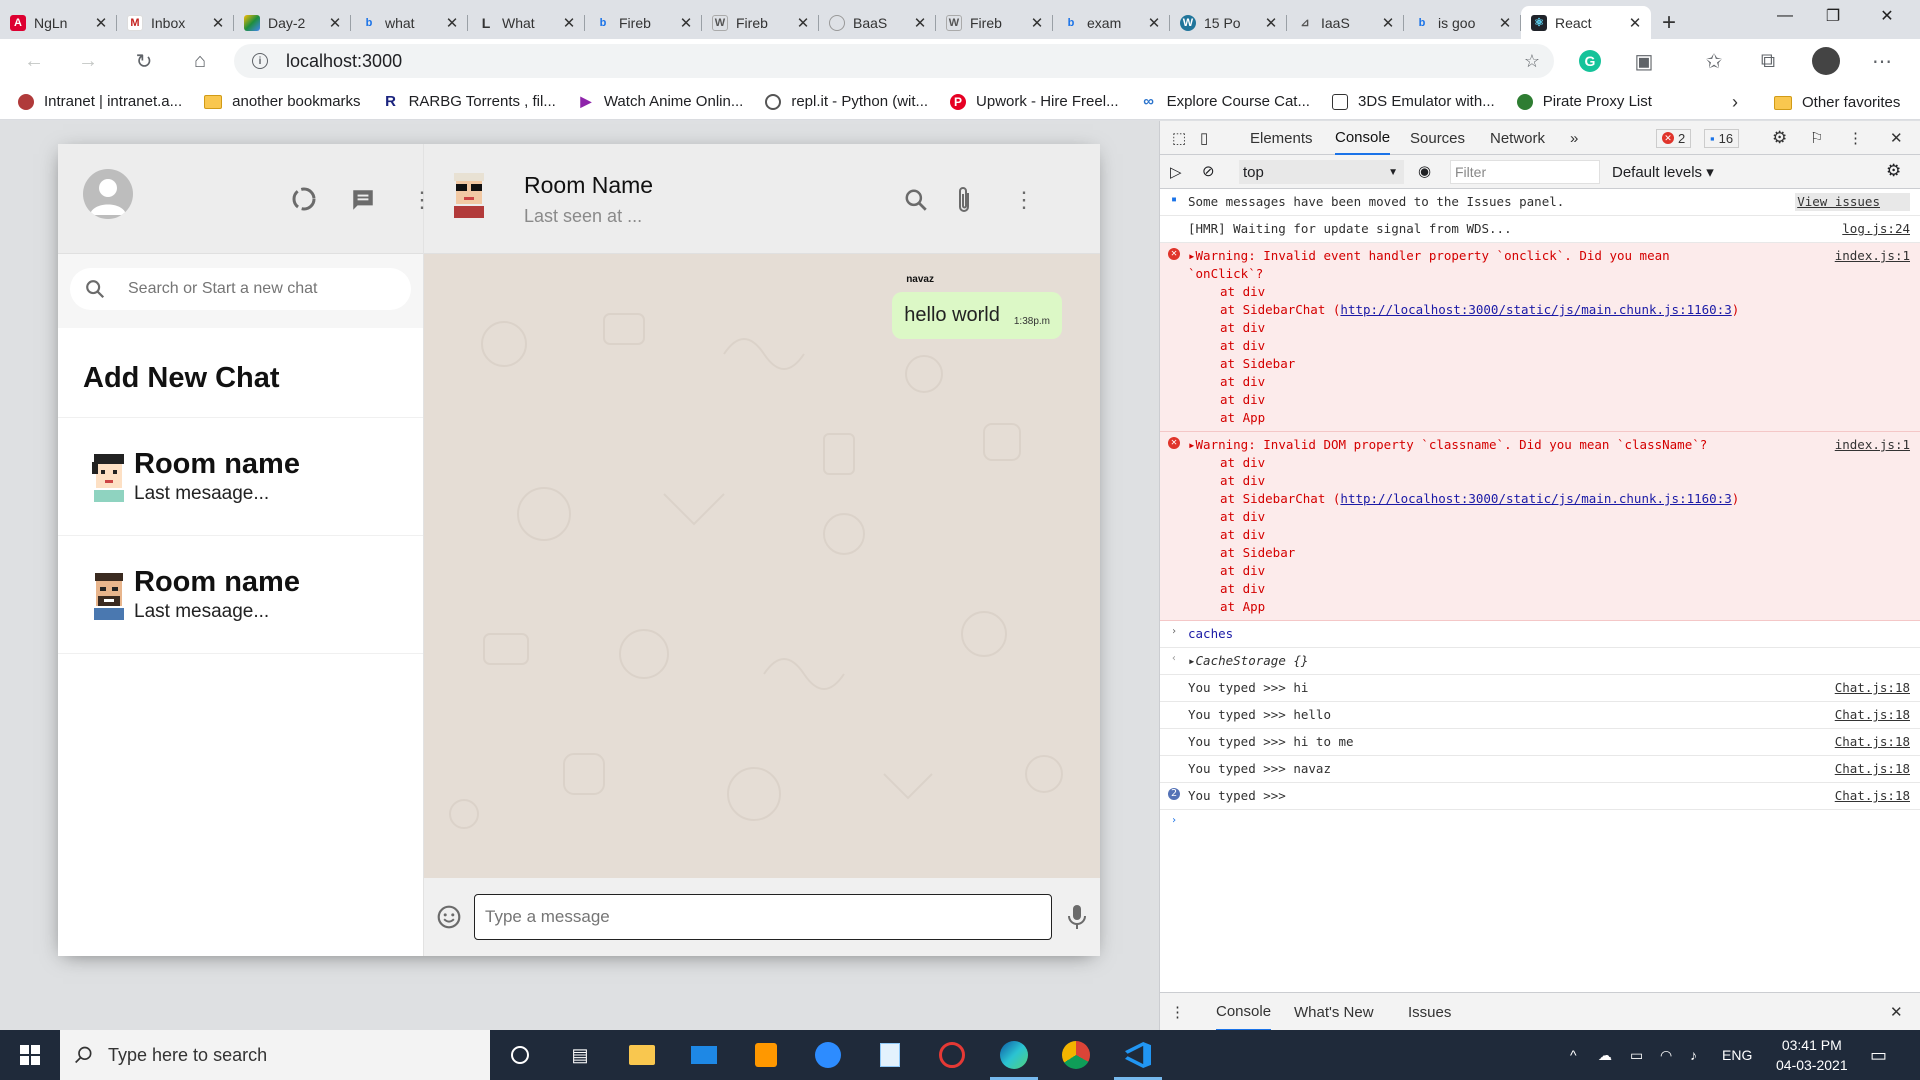 The height and width of the screenshot is (1080, 1920). I want to click on source-link: log.js:24, so click(1876, 229).